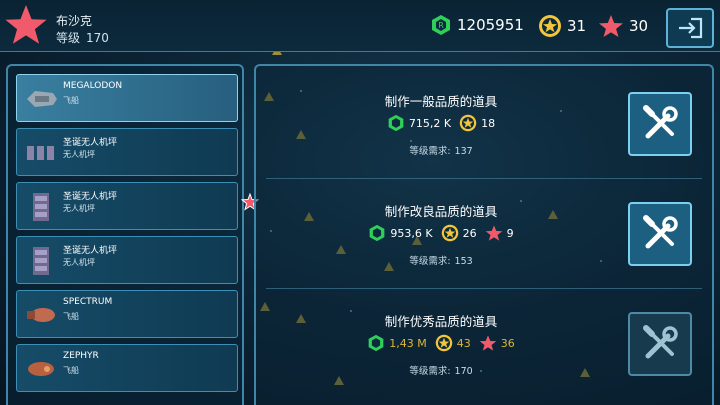  What do you see at coordinates (441, 211) in the screenshot?
I see `craft-title: 制作改良品质的道具` at bounding box center [441, 211].